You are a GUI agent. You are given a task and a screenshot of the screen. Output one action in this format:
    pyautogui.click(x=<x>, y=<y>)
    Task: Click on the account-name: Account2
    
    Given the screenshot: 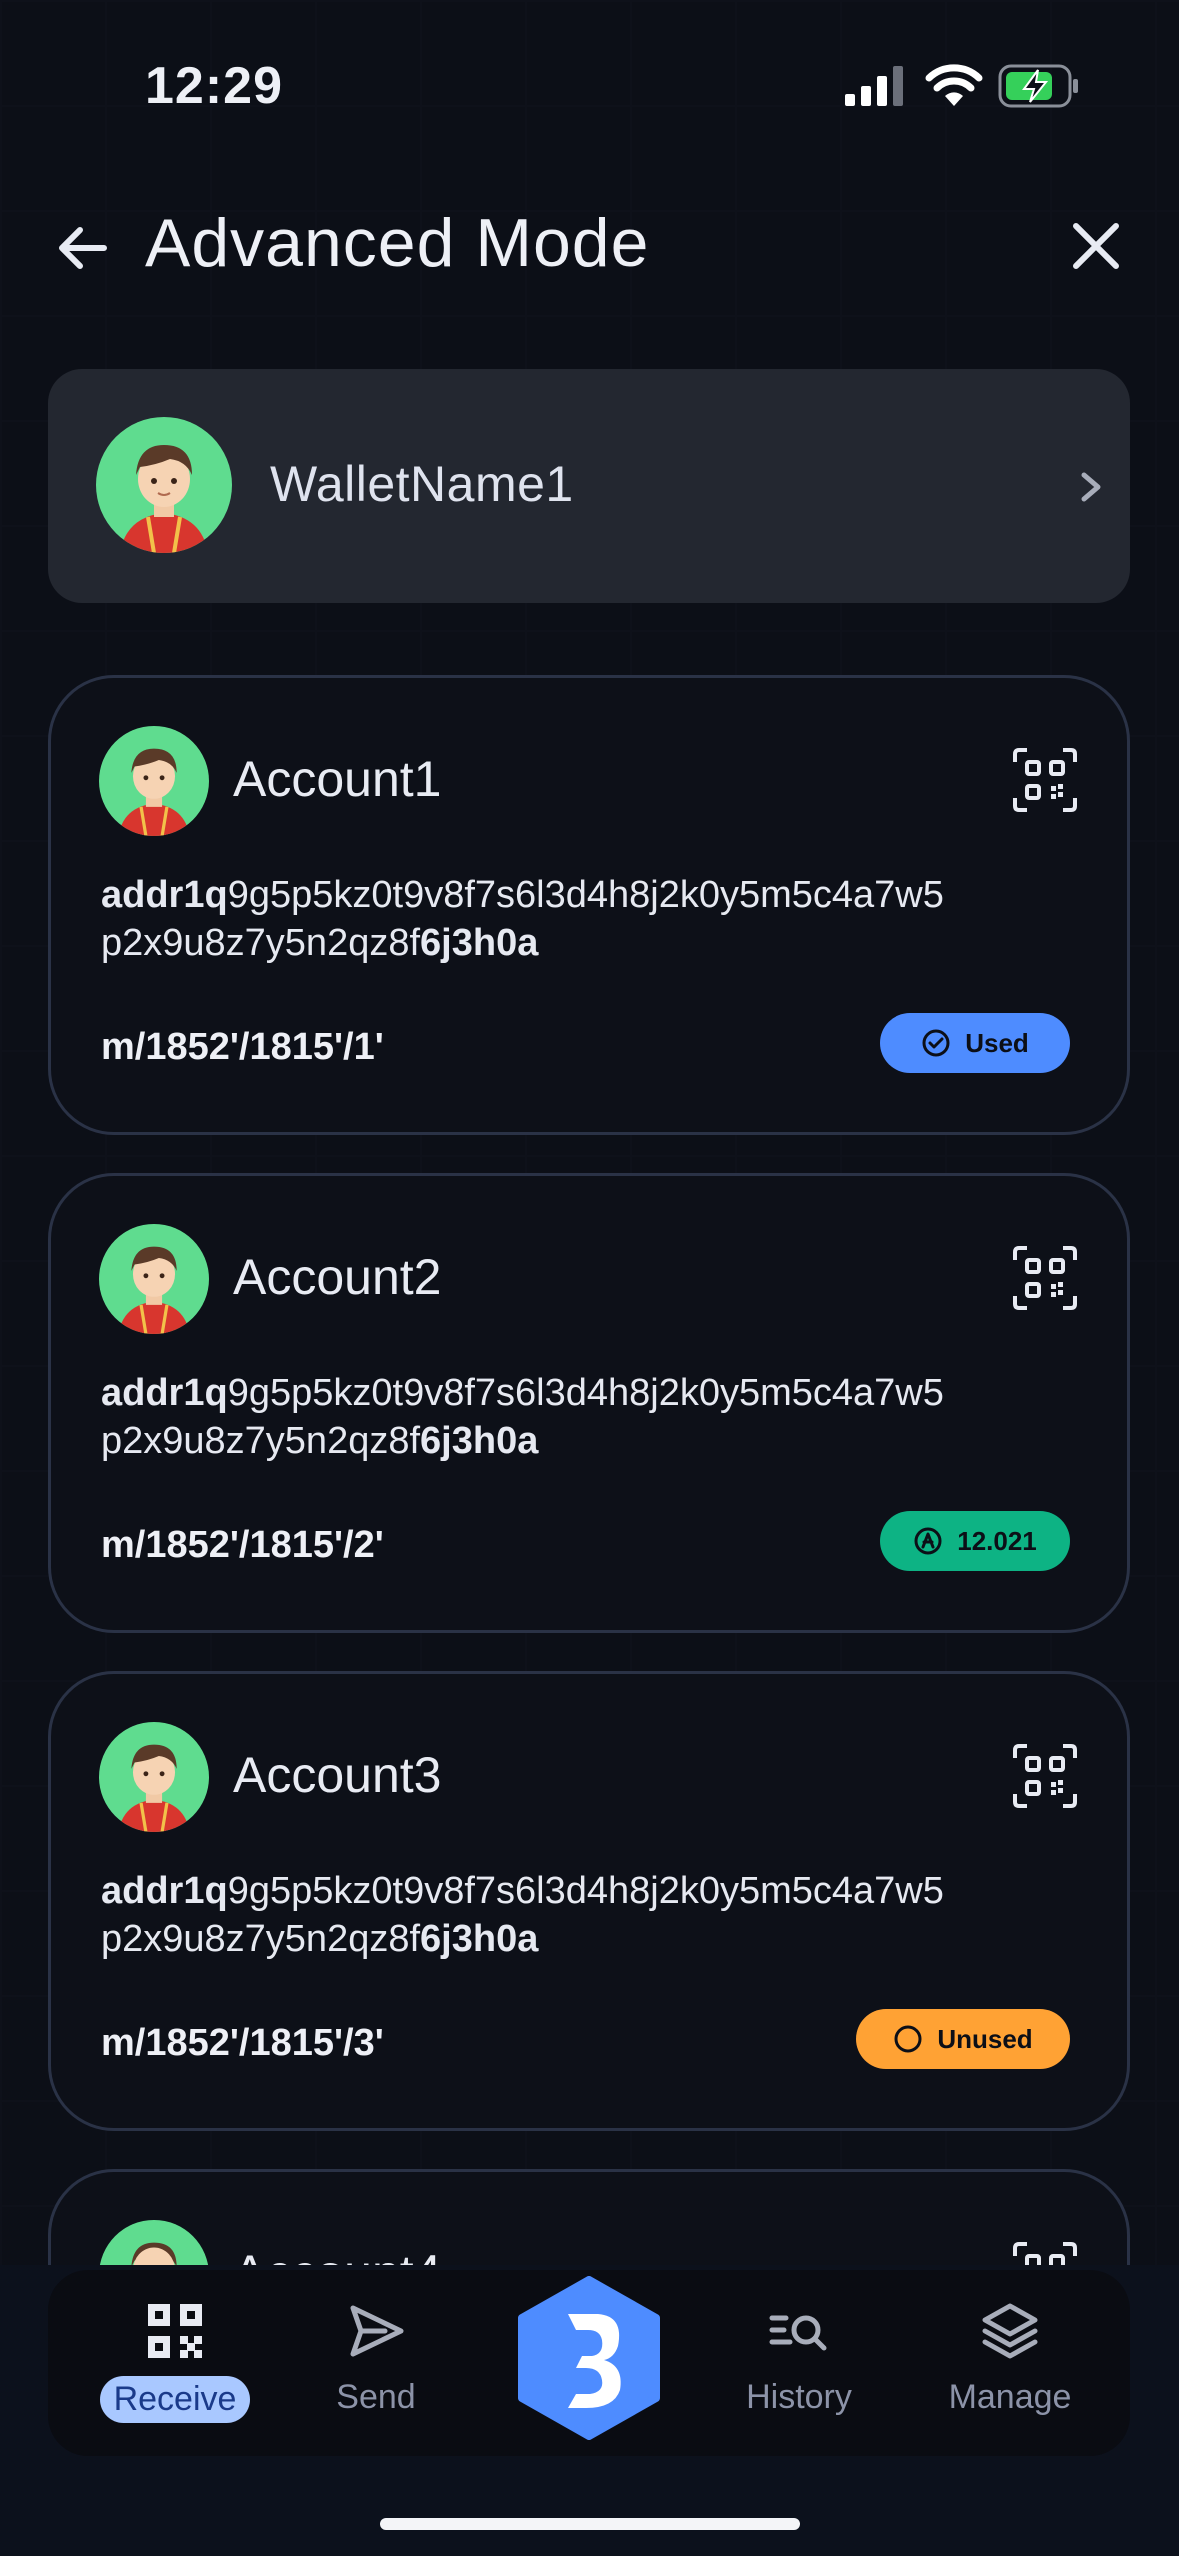 What is the action you would take?
    pyautogui.click(x=337, y=1277)
    